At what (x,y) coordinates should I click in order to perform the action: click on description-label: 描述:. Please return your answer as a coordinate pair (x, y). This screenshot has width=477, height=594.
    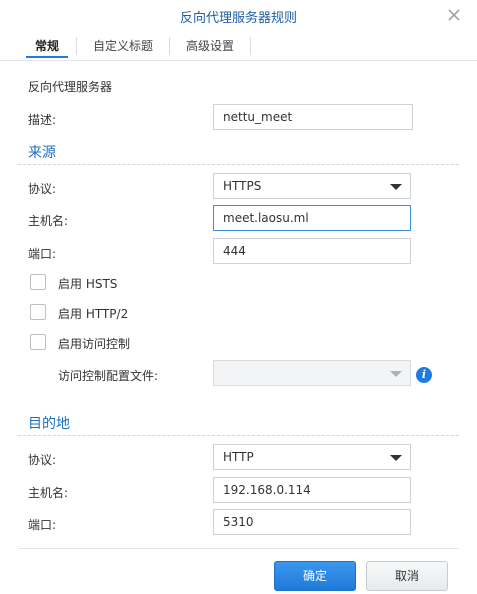
    Looking at the image, I should click on (42, 120).